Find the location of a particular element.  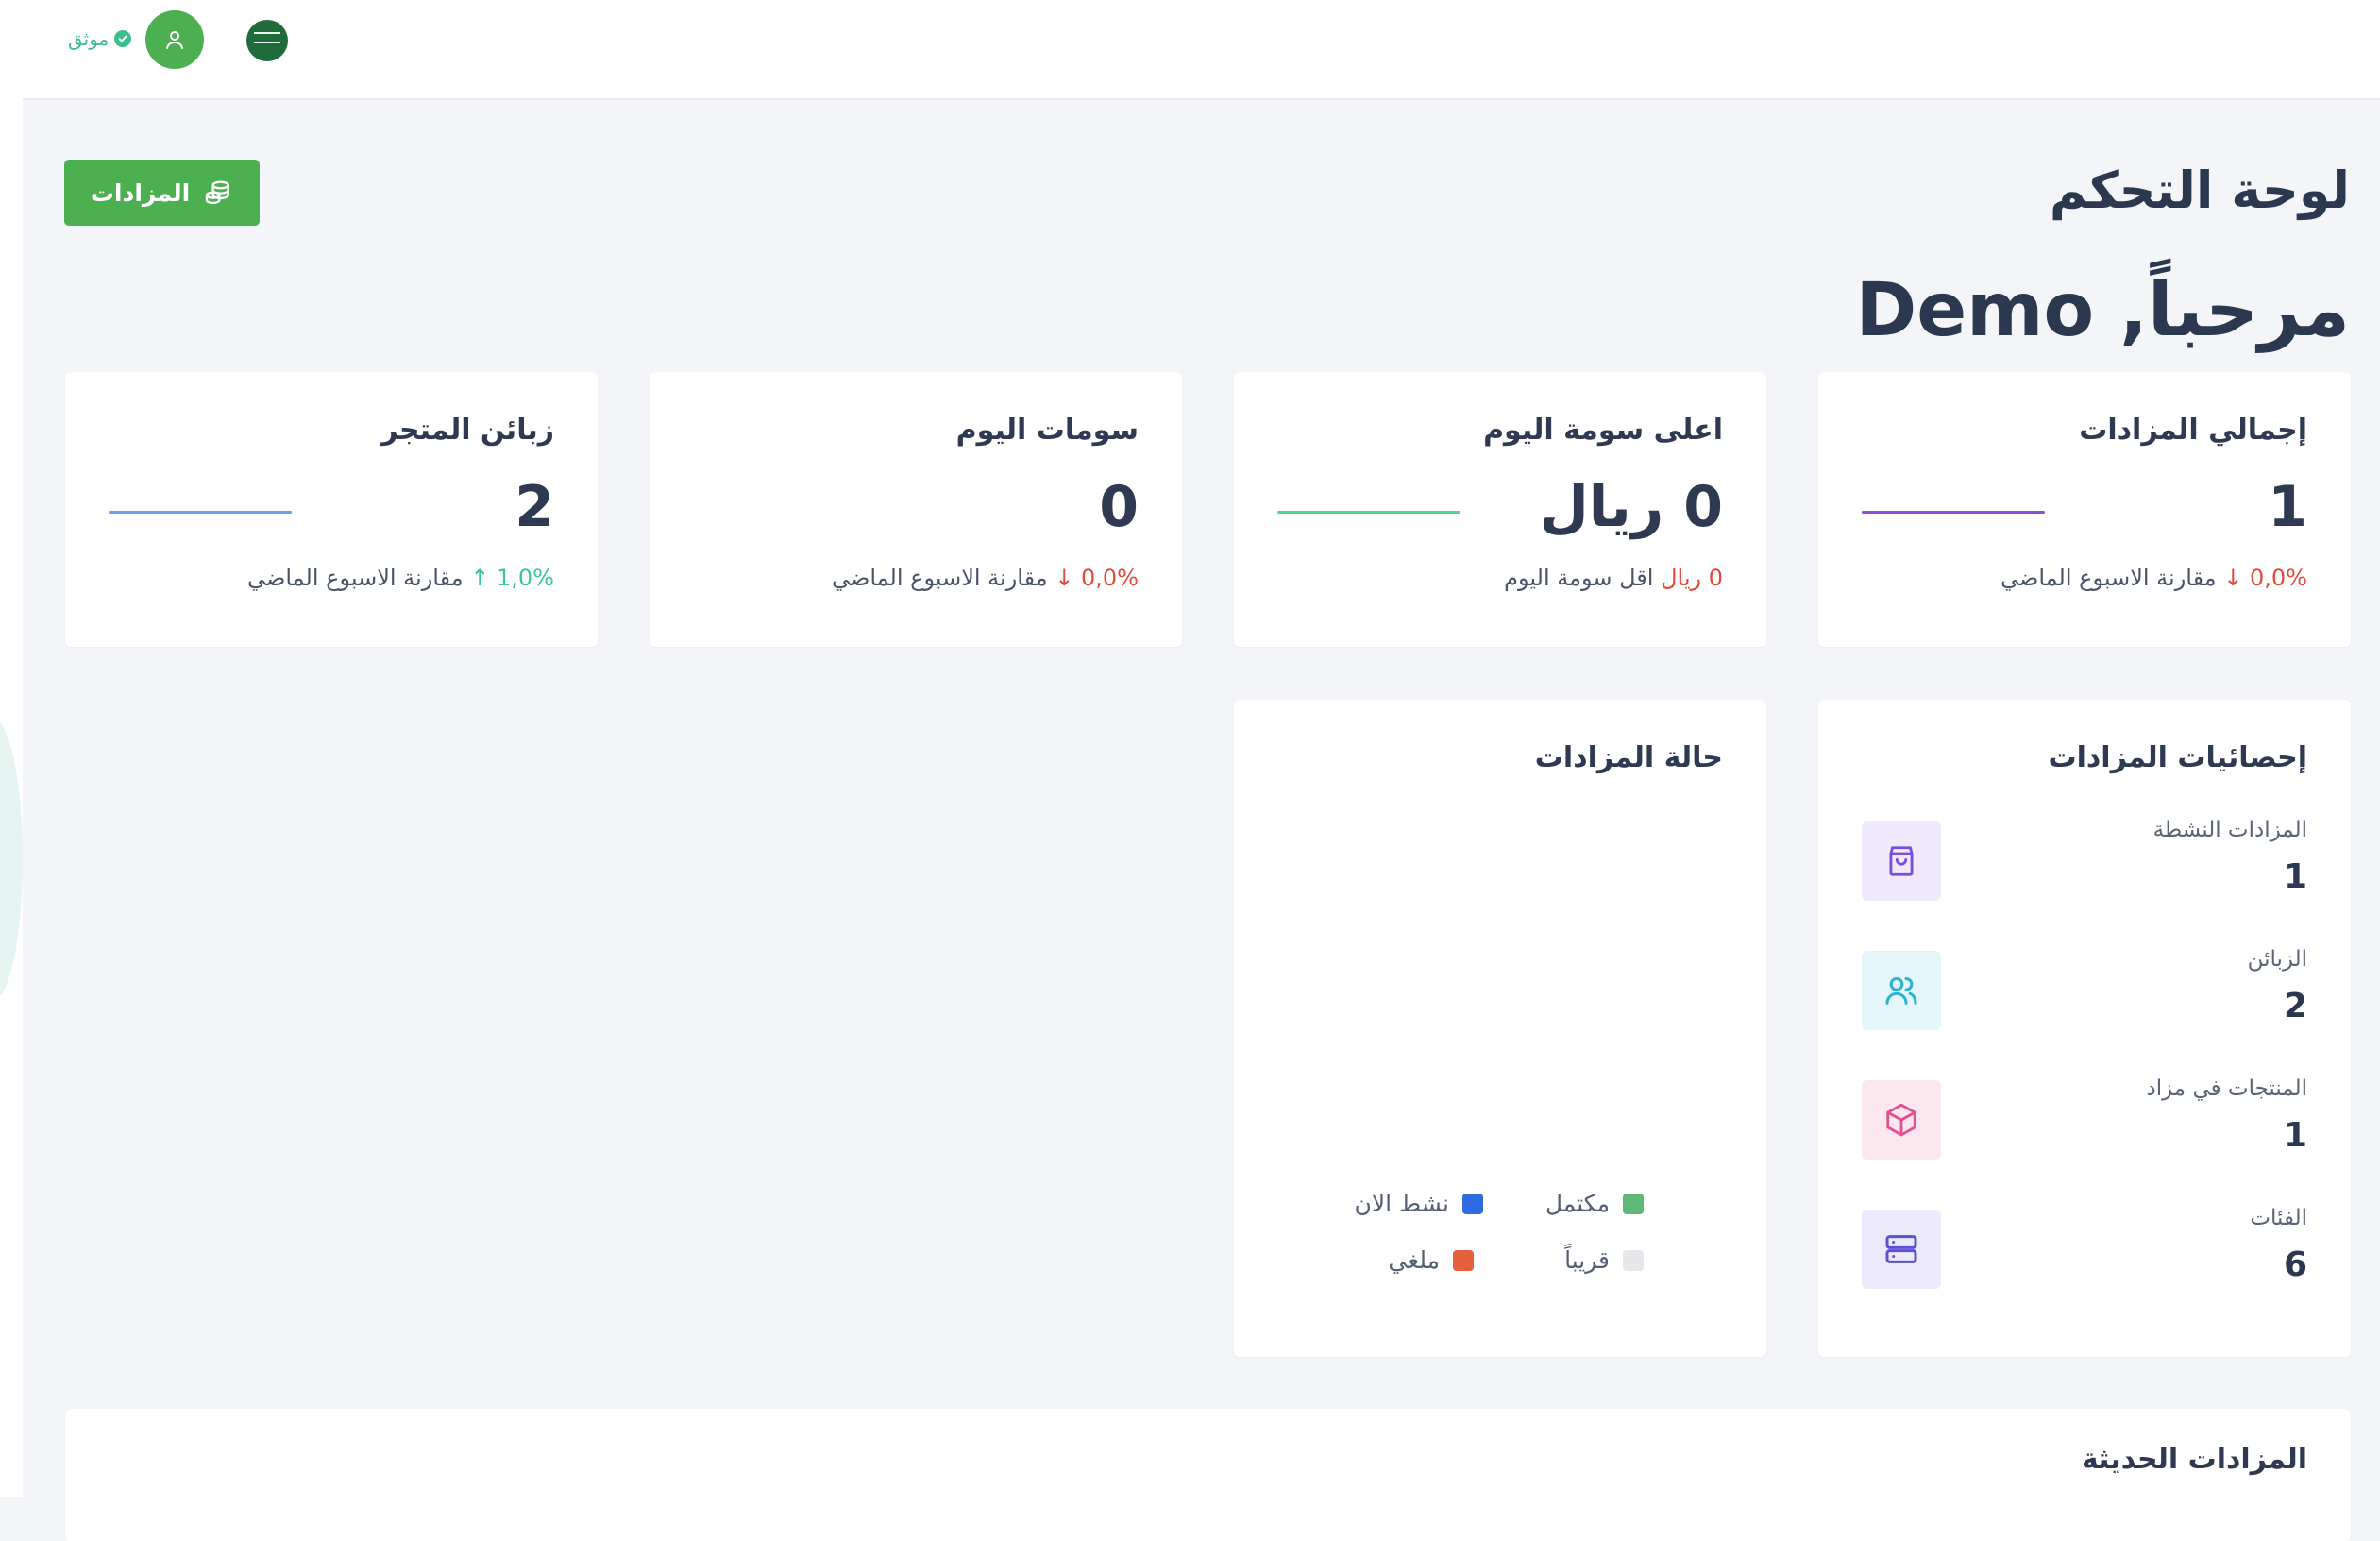

legend-item-active-now: نشط الان is located at coordinates (1418, 1204).